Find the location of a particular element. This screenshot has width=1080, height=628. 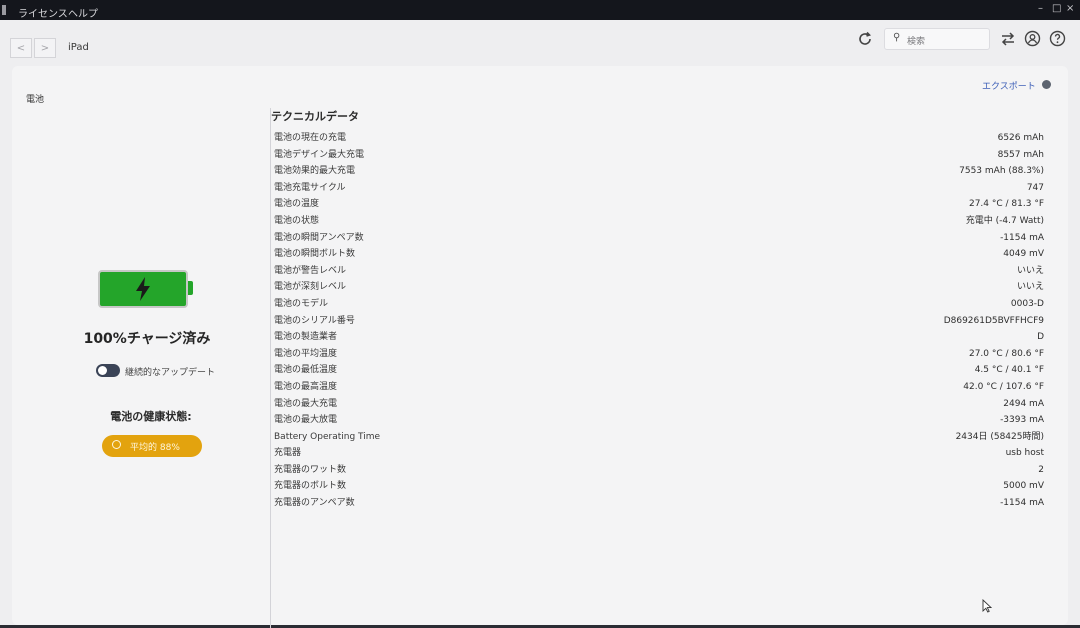

list-item: 電池の瞬間ボルト数 4049 mV is located at coordinates (659, 254).